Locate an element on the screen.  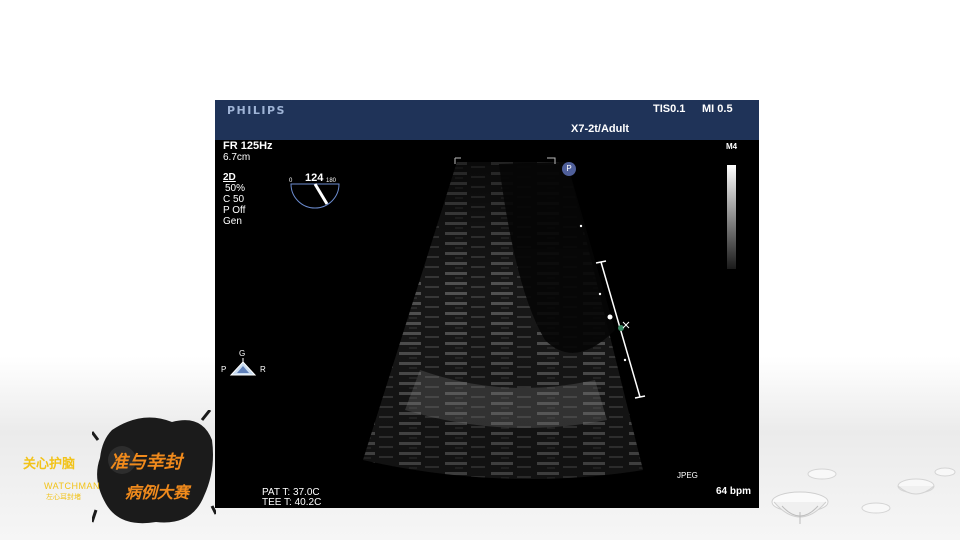
gain: 50% is located at coordinates (235, 188).